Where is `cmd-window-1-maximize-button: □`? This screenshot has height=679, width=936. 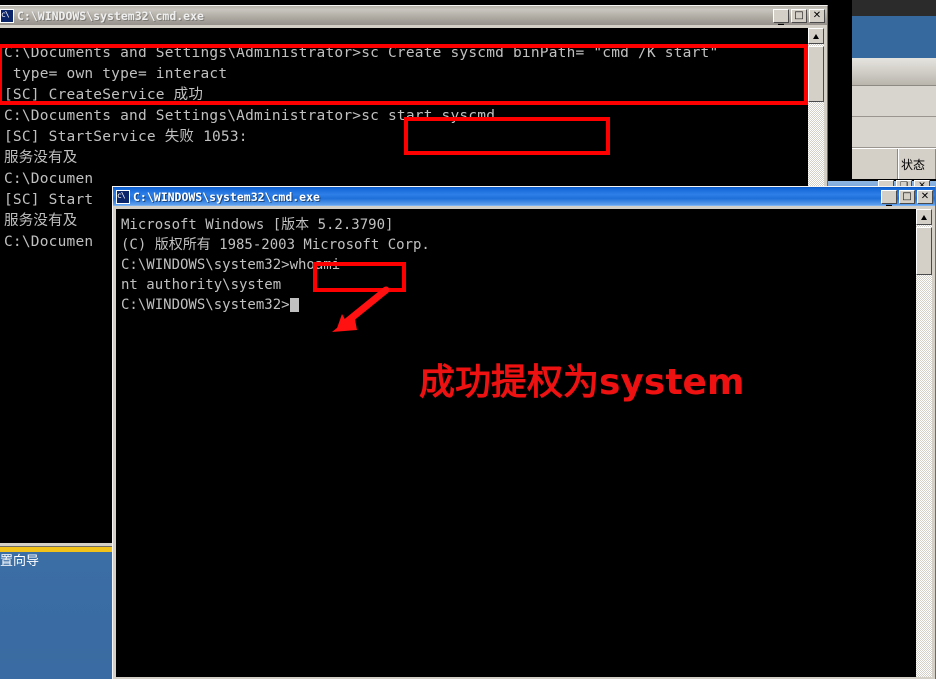
cmd-window-1-maximize-button: □ is located at coordinates (799, 15).